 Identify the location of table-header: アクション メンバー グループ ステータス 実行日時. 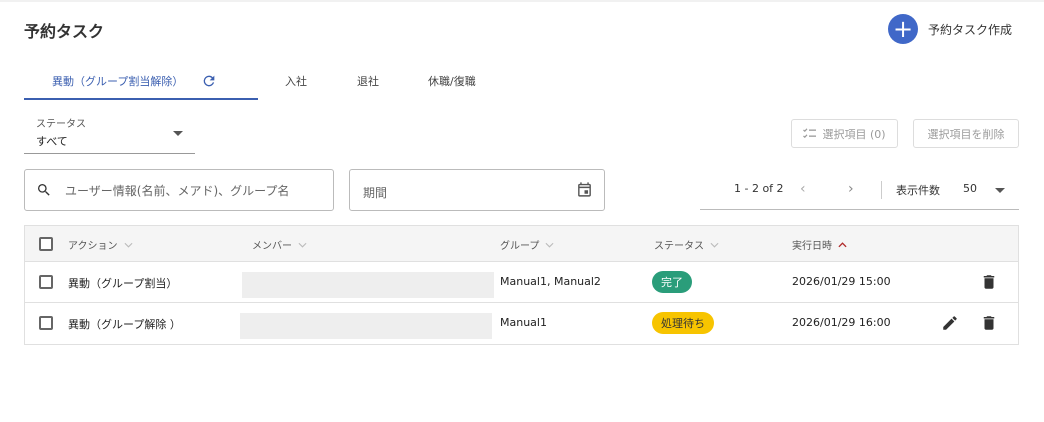
(521, 244).